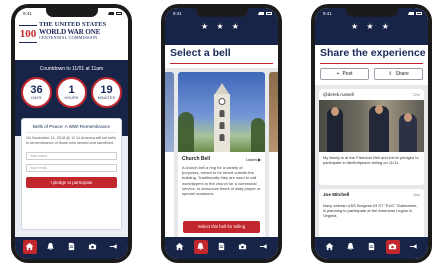  I want to click on days-counter: 36 DAYS, so click(36, 92).